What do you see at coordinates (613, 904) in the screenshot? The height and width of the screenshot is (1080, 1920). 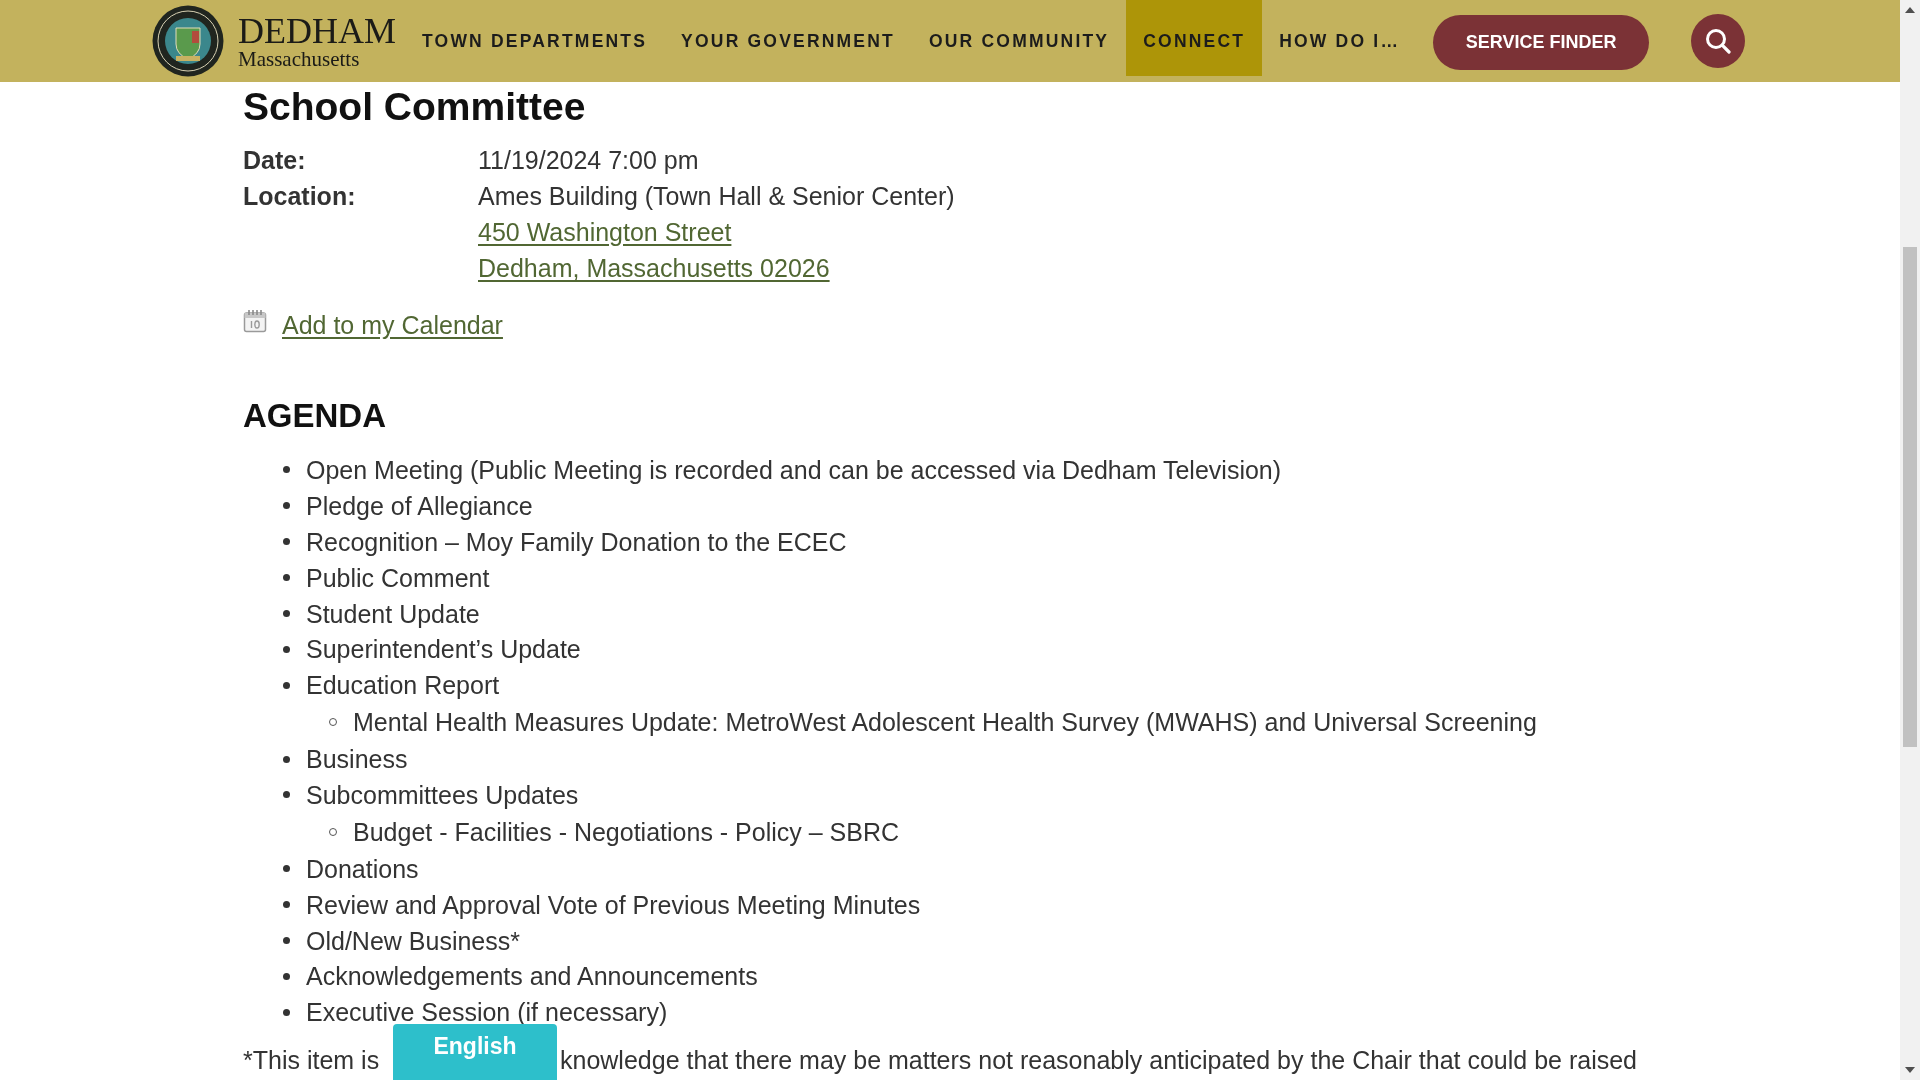 I see `agenda-item: Review and Approval Vote of Previous Meeting Minutes` at bounding box center [613, 904].